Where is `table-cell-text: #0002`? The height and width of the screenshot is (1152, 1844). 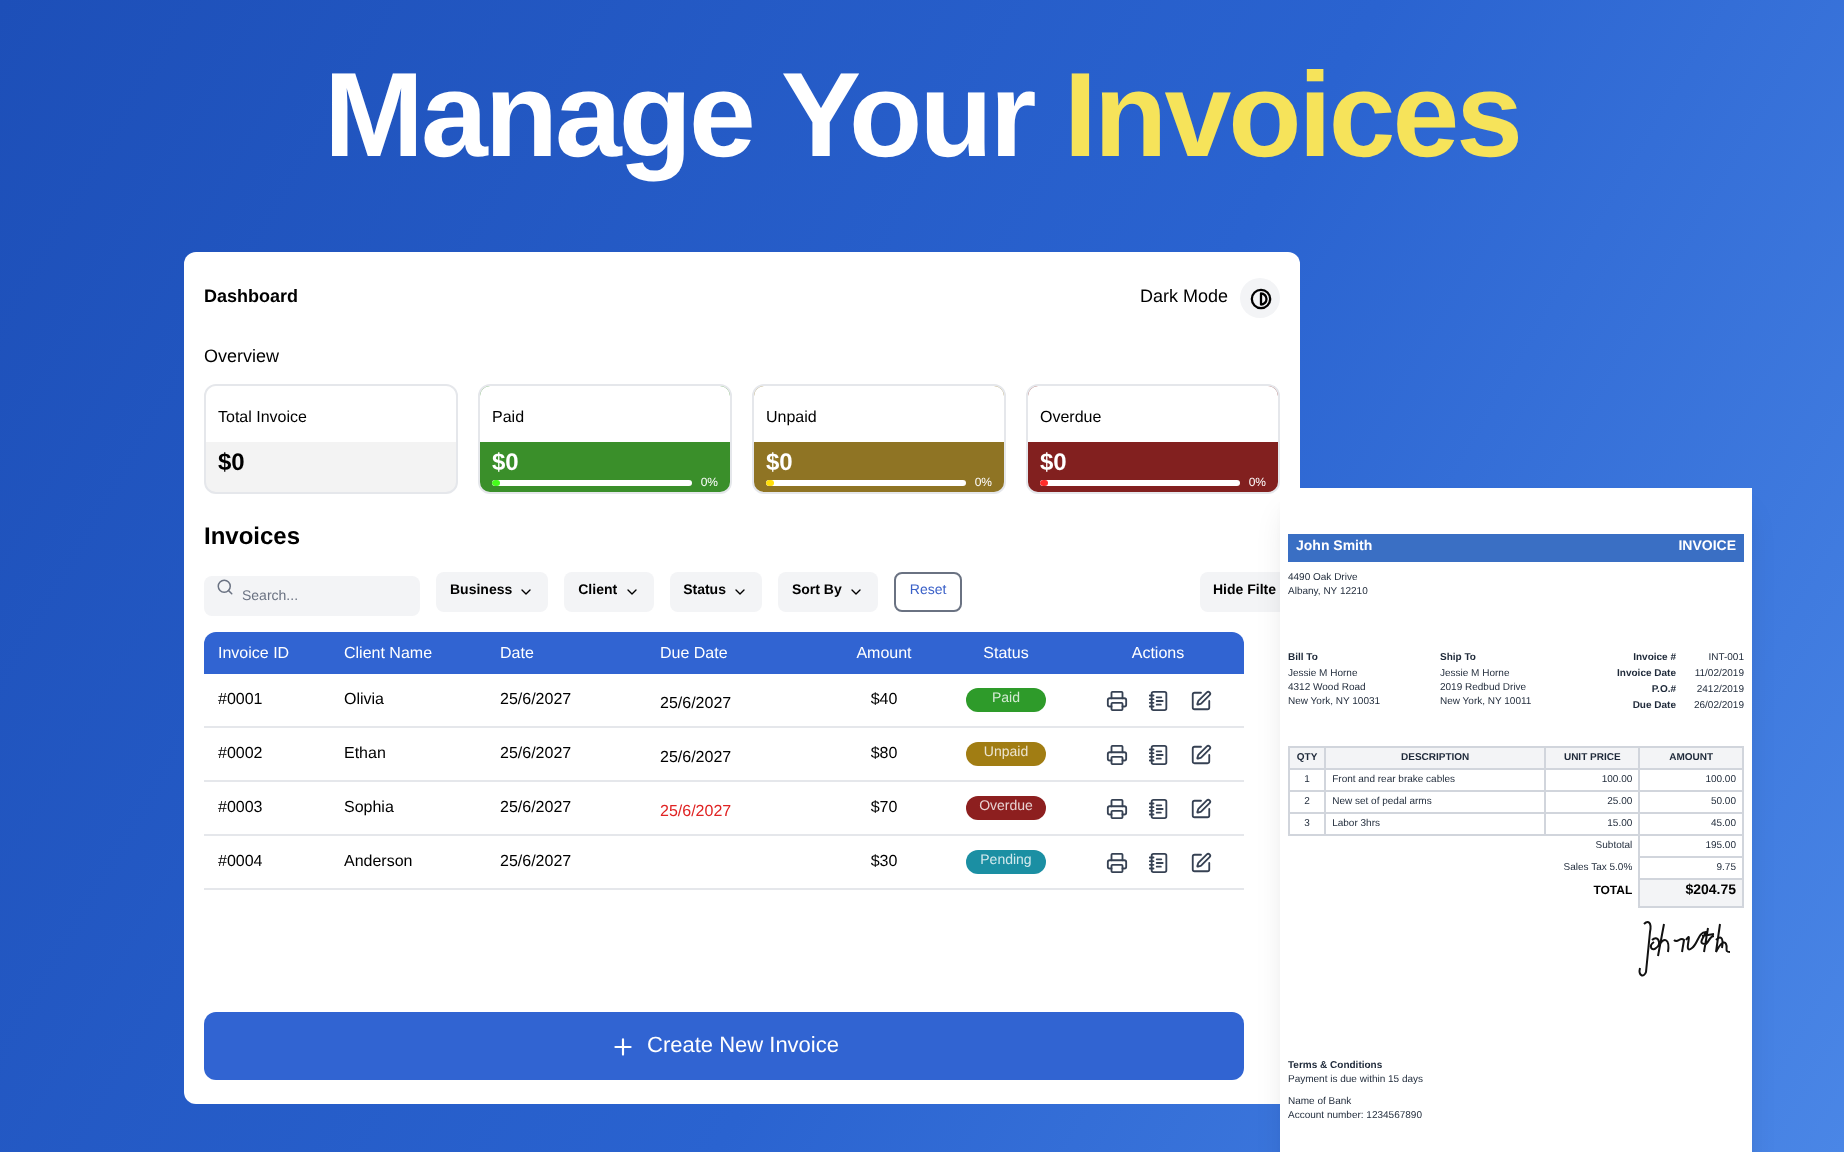
table-cell-text: #0002 is located at coordinates (240, 754).